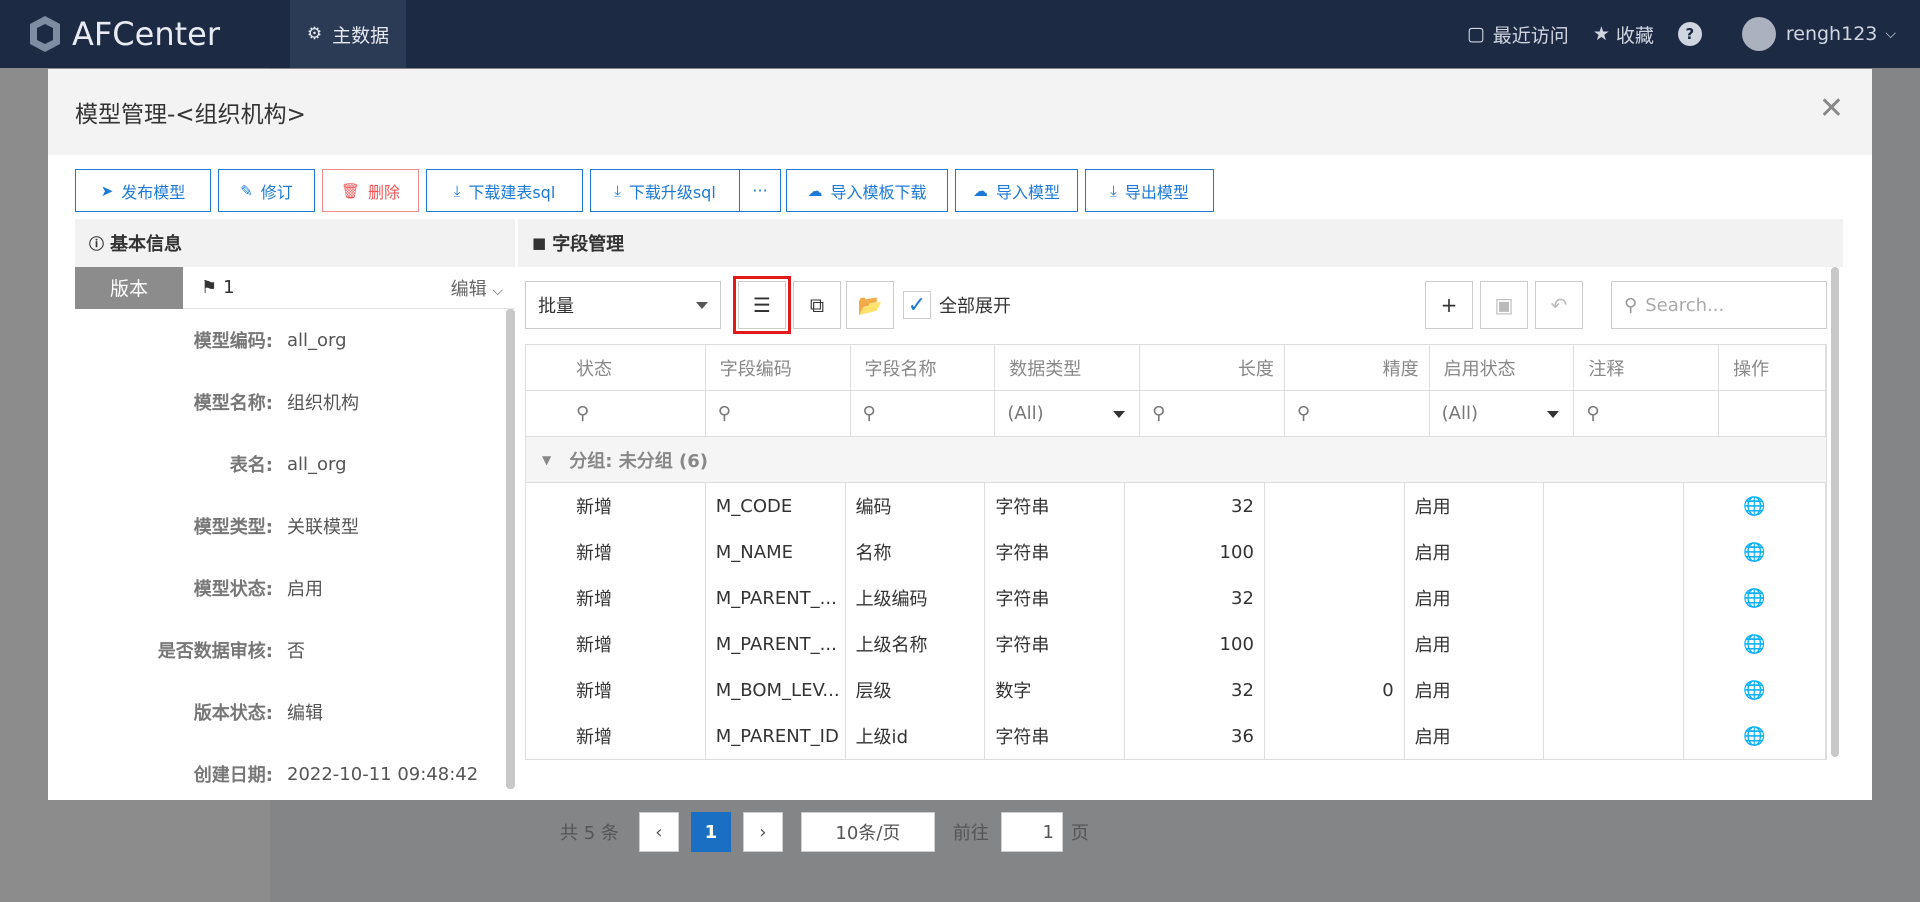 This screenshot has width=1920, height=902. What do you see at coordinates (1647, 367) in the screenshot?
I see `column-header: 注释` at bounding box center [1647, 367].